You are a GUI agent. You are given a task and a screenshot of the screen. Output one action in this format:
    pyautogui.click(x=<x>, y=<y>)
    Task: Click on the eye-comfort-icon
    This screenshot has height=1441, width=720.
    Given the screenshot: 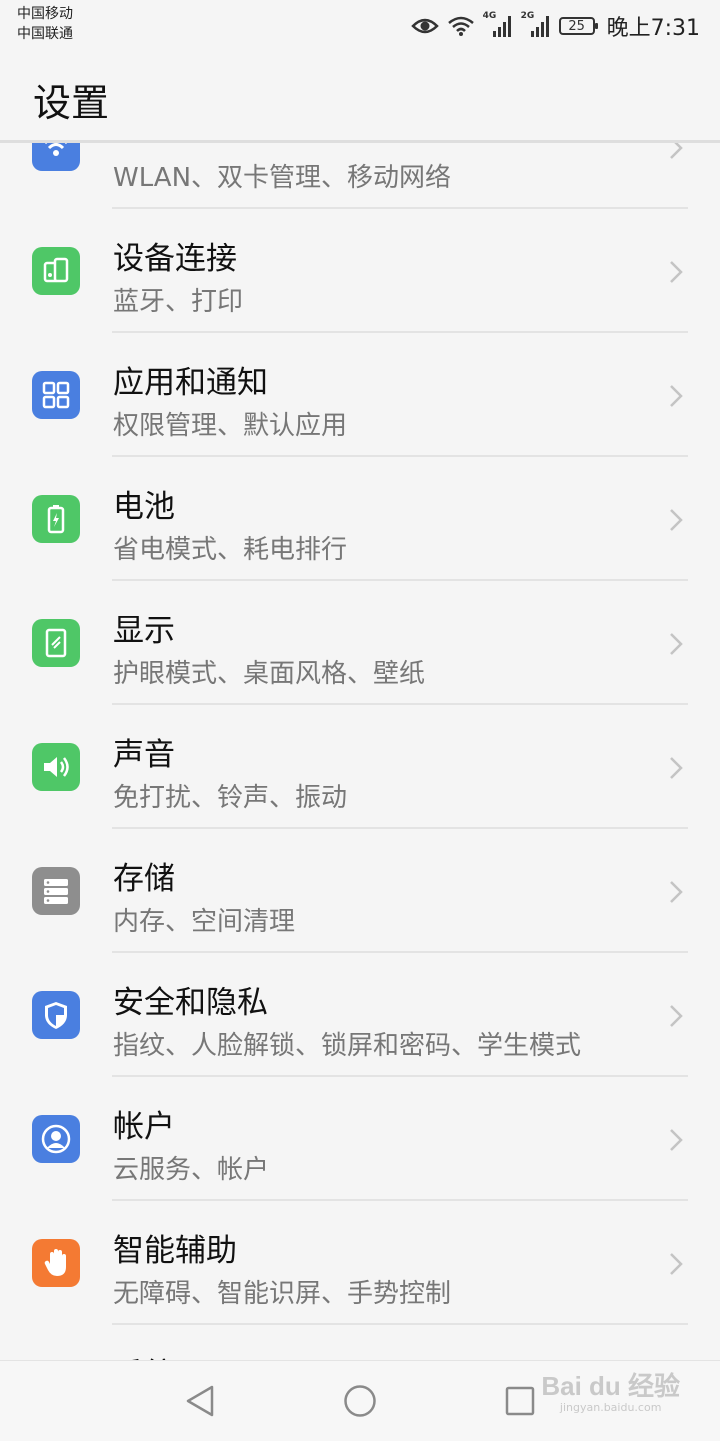 What is the action you would take?
    pyautogui.click(x=424, y=26)
    